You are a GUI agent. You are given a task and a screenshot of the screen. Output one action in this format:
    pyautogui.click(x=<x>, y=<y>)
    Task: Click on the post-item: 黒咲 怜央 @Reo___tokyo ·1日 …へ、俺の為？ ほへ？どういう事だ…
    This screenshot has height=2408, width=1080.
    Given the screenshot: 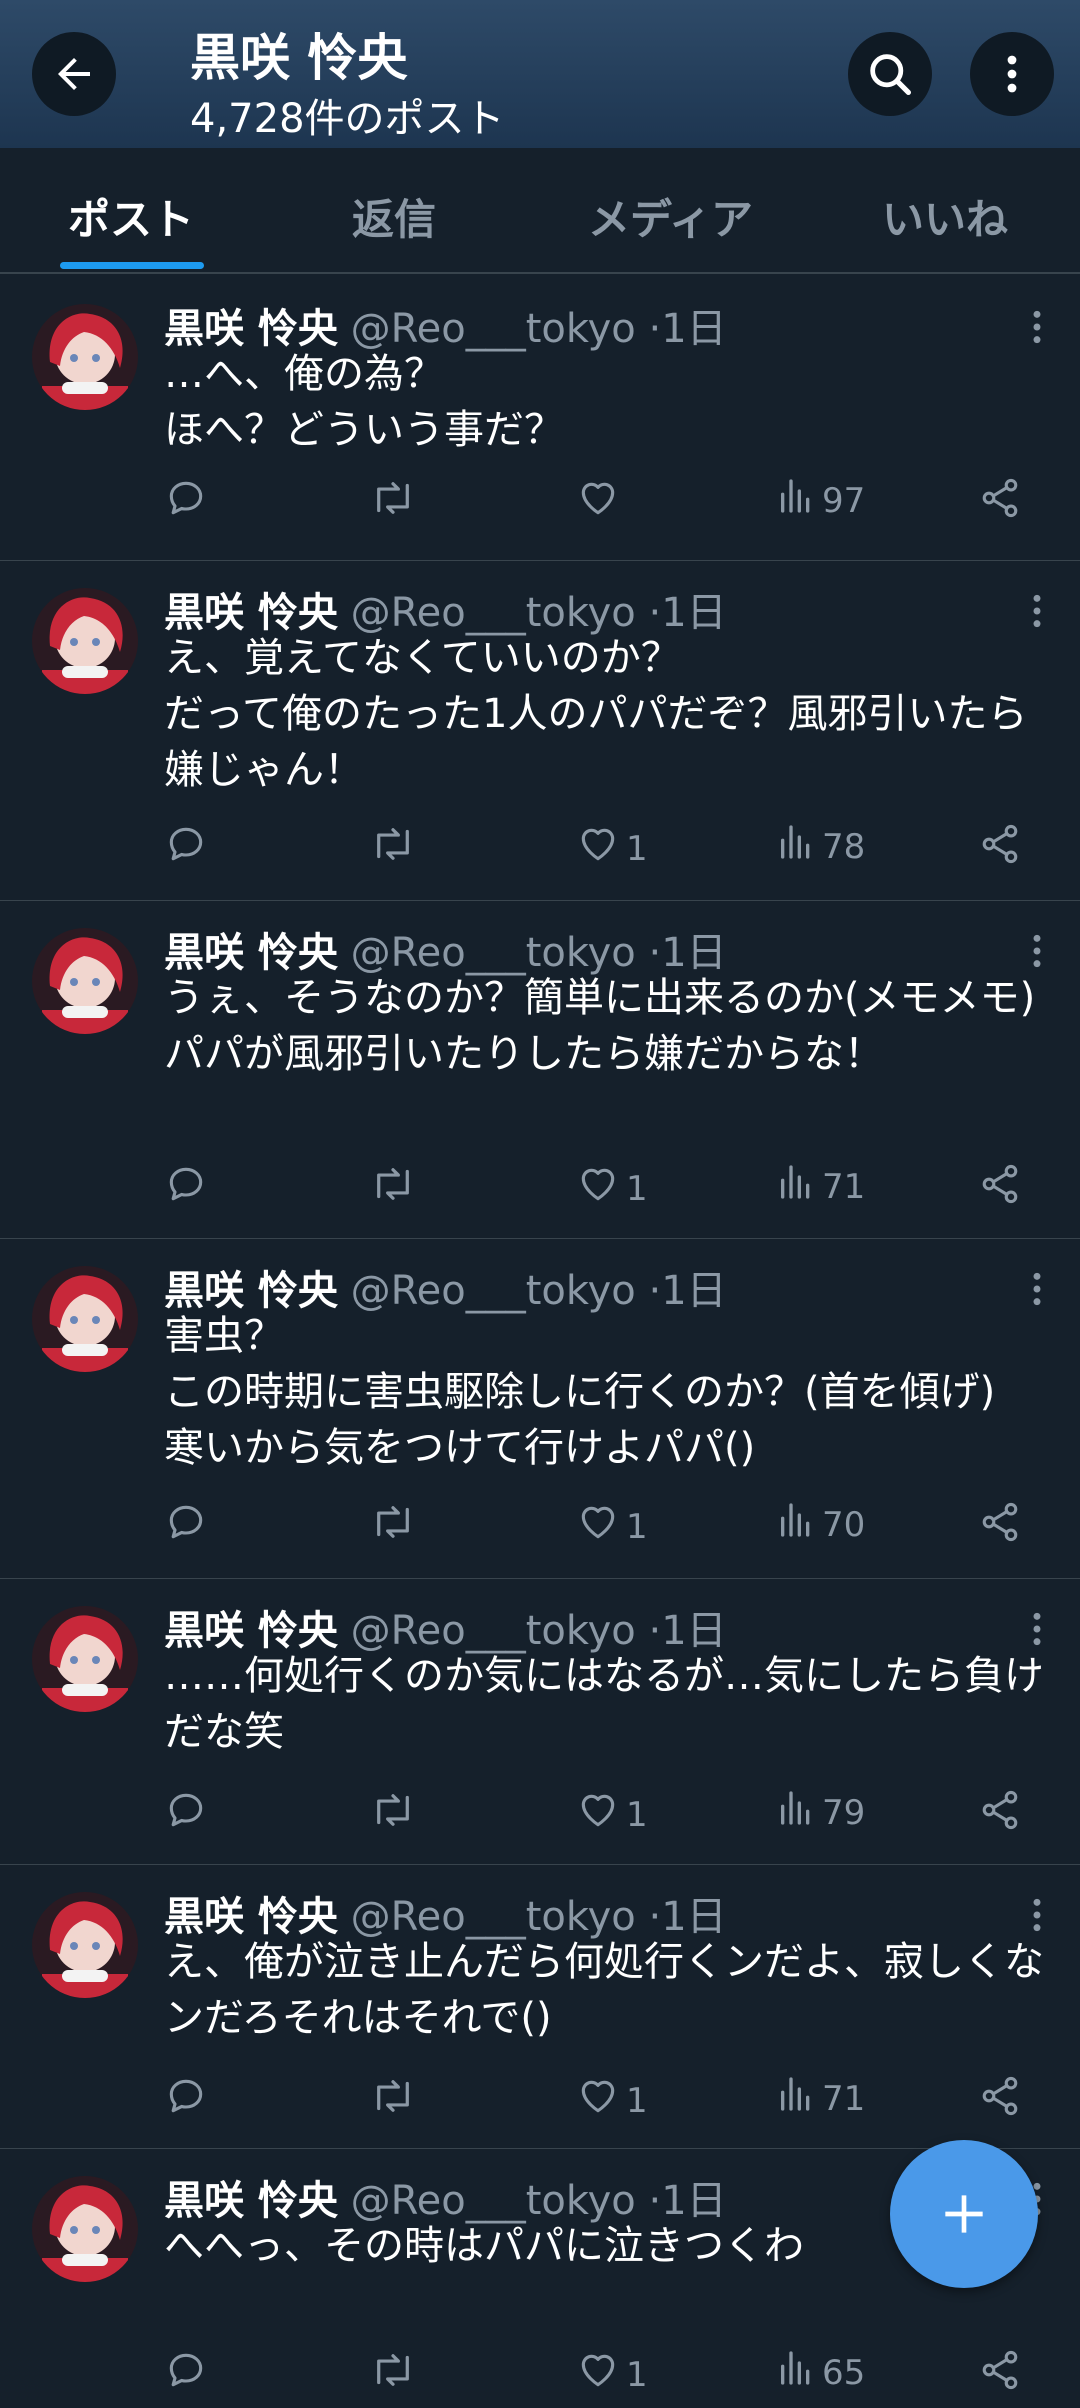 What is the action you would take?
    pyautogui.click(x=540, y=418)
    